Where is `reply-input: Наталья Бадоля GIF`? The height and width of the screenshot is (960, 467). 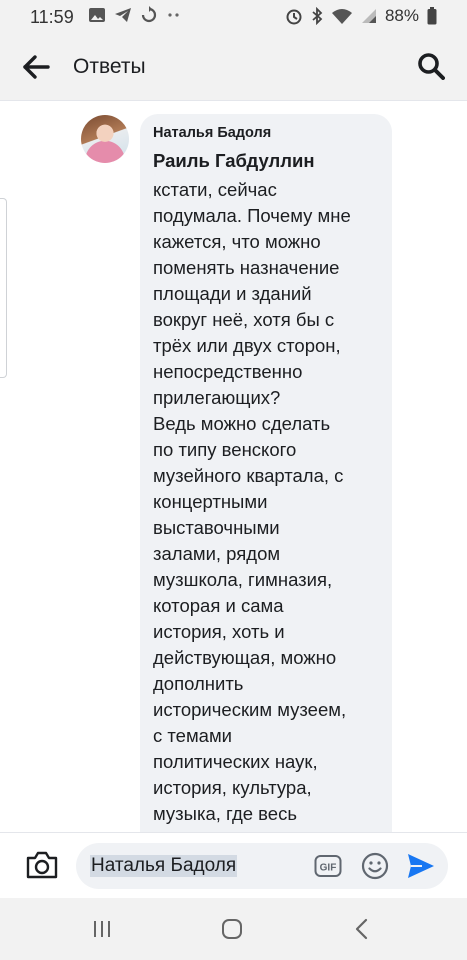 reply-input: Наталья Бадоля GIF is located at coordinates (262, 866).